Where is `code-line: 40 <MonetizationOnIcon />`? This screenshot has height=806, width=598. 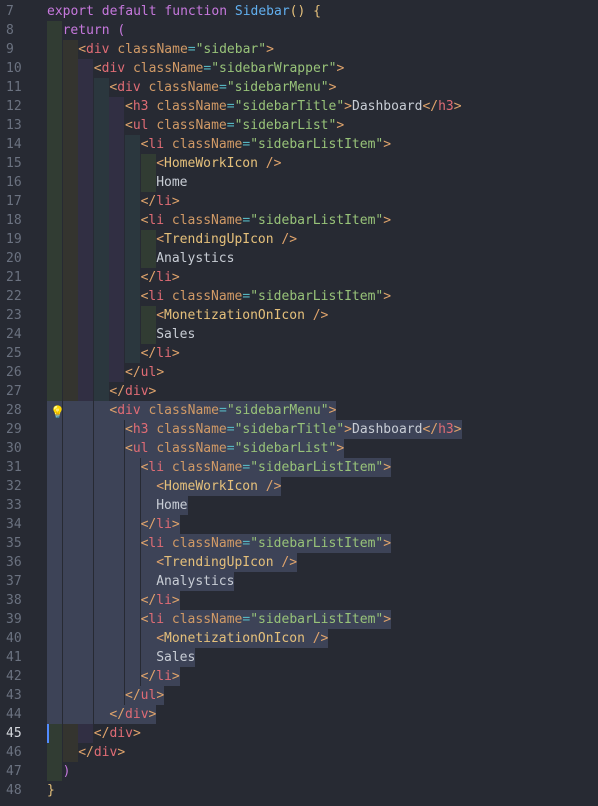 code-line: 40 <MonetizationOnIcon /> is located at coordinates (299, 638).